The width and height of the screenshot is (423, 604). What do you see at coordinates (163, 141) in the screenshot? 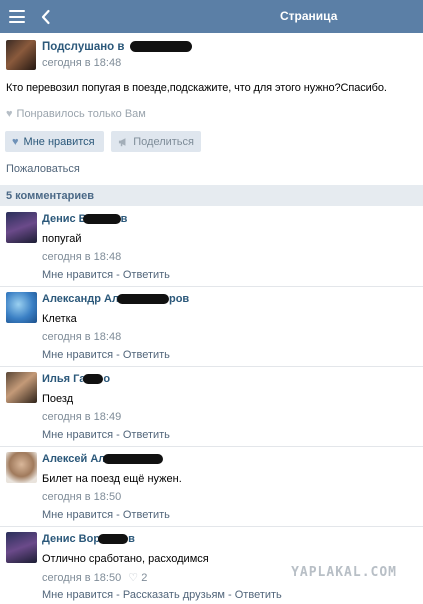
I see `share-label: Поделиться` at bounding box center [163, 141].